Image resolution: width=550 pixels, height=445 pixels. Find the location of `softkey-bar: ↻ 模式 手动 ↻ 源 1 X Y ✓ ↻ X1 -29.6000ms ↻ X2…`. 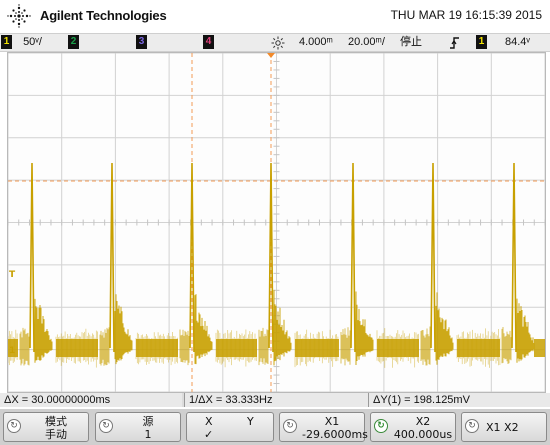

softkey-bar: ↻ 模式 手动 ↻ 源 1 X Y ✓ ↻ X1 -29.6000ms ↻ X2… is located at coordinates (275, 427).